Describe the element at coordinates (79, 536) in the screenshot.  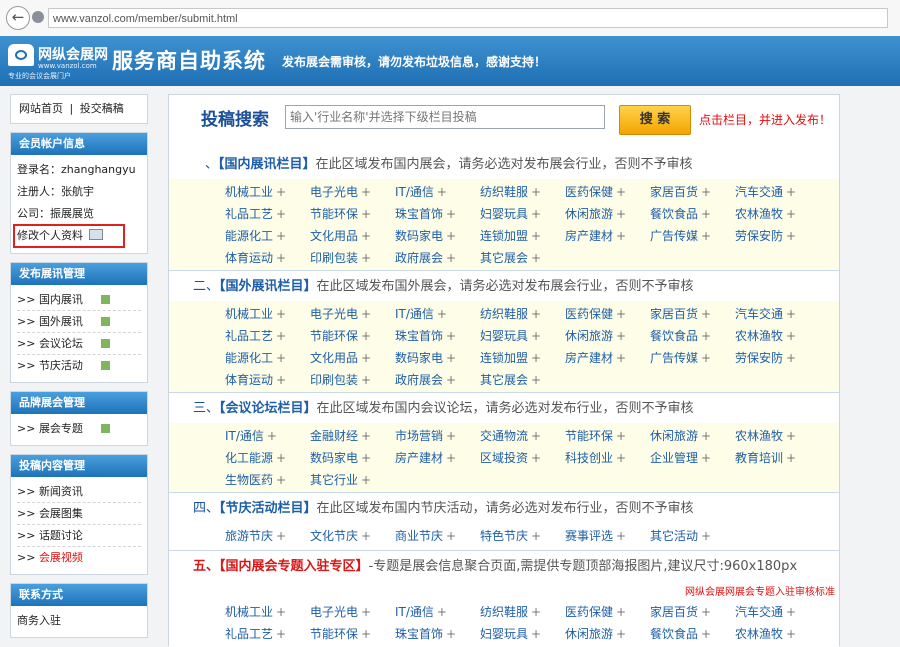
I see `menu-item-discussion: >> 话题讨论` at that location.